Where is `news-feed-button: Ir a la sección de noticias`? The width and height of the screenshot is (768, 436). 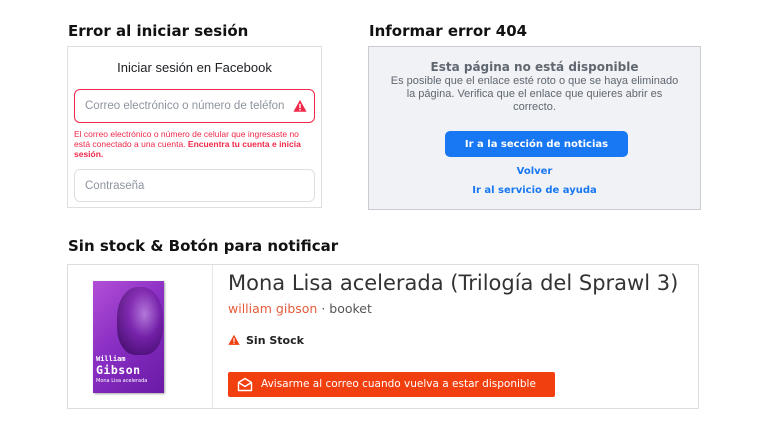
news-feed-button: Ir a la sección de noticias is located at coordinates (536, 144).